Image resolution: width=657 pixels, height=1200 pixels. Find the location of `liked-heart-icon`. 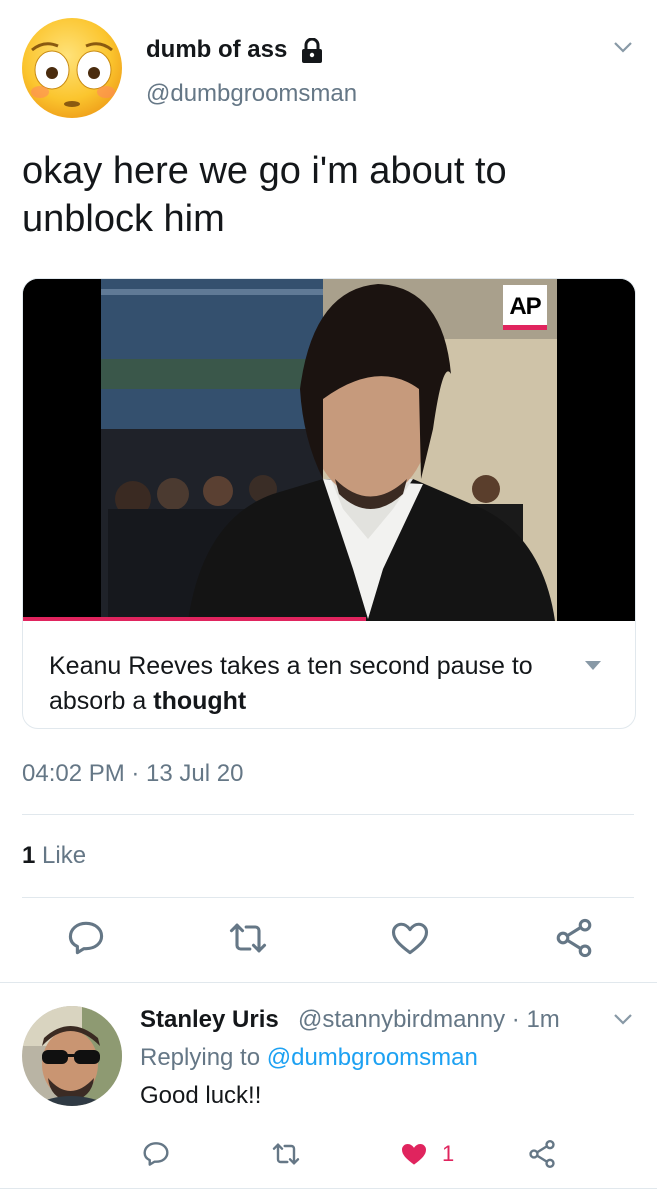

liked-heart-icon is located at coordinates (414, 1154).